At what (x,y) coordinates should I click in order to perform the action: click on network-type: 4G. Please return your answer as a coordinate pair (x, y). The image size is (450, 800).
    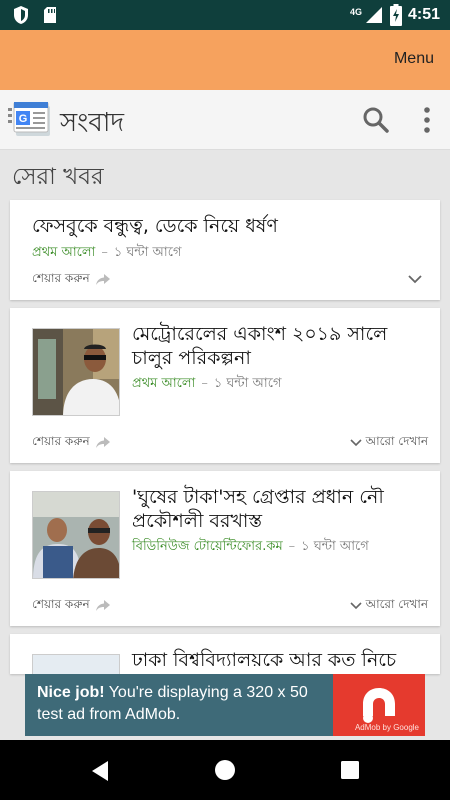
    Looking at the image, I should click on (355, 12).